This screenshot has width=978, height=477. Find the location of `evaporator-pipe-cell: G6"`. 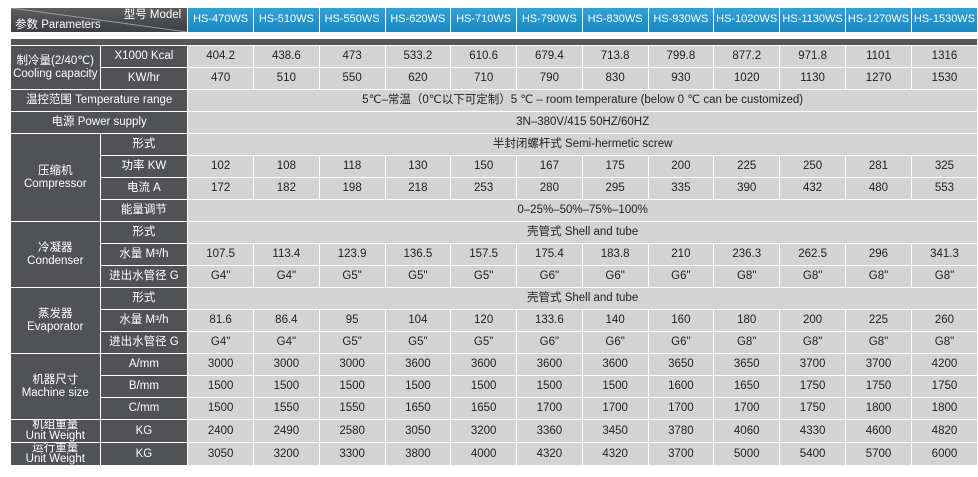

evaporator-pipe-cell: G6" is located at coordinates (615, 342).